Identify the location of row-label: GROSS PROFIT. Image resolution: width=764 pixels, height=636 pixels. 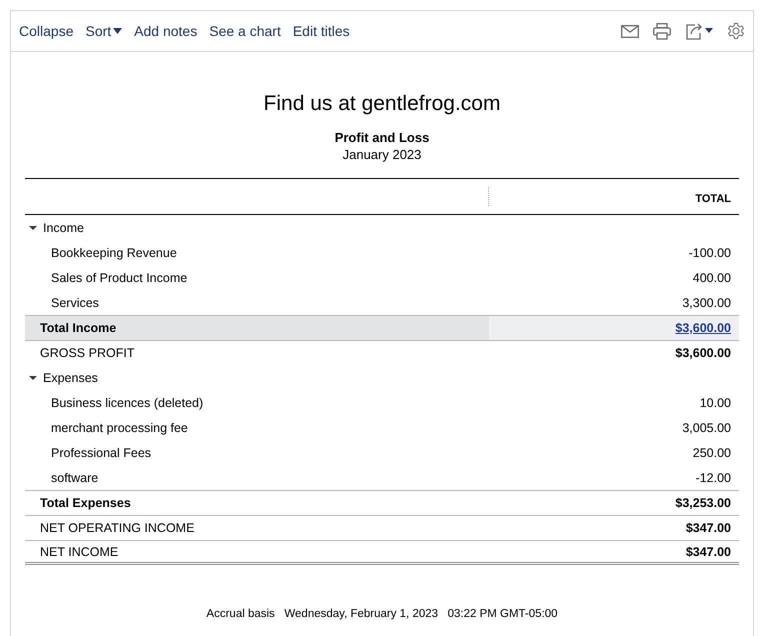
(87, 353).